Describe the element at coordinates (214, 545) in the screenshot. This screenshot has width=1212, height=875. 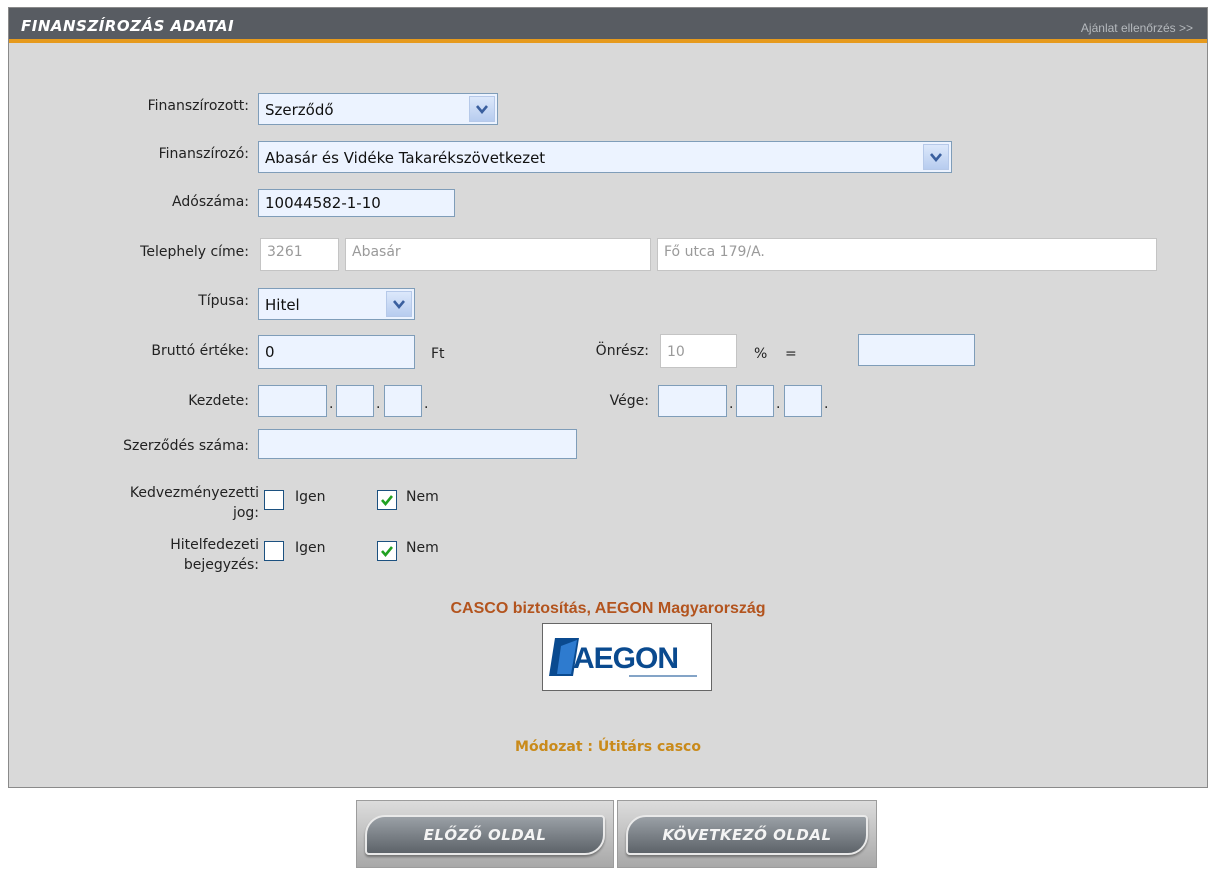
I see `credit-cover-label-line1: Hitelfedezeti` at that location.